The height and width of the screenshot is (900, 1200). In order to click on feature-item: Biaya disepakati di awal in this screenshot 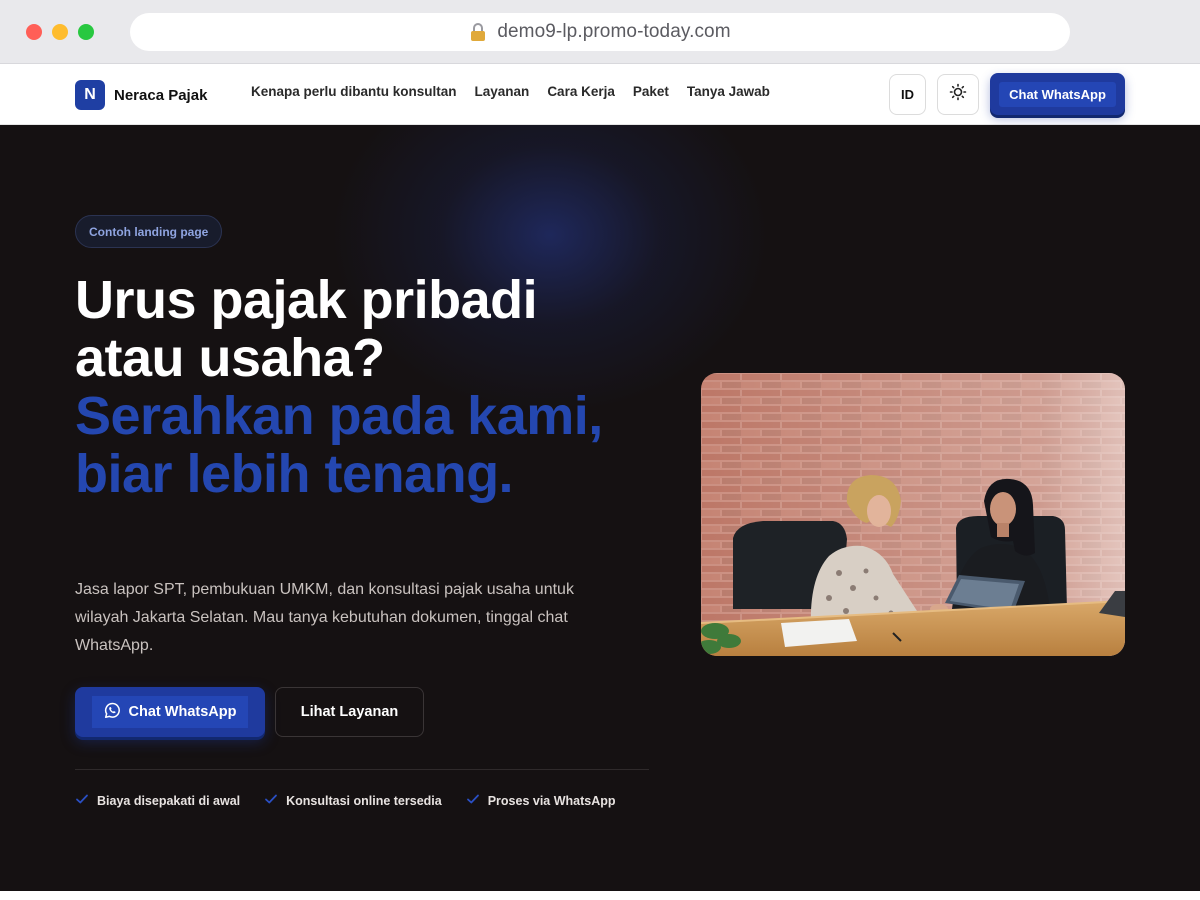, I will do `click(157, 800)`.